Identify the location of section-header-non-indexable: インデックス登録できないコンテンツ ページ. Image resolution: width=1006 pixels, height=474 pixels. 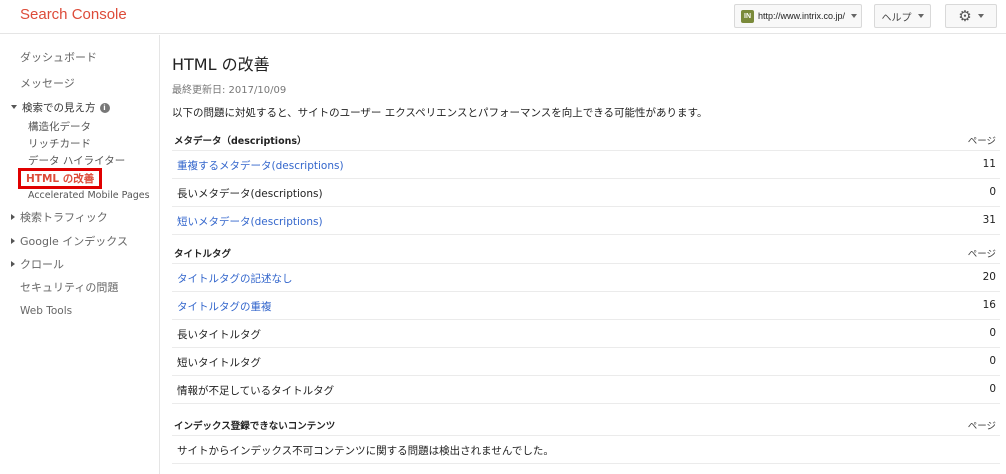
(586, 426).